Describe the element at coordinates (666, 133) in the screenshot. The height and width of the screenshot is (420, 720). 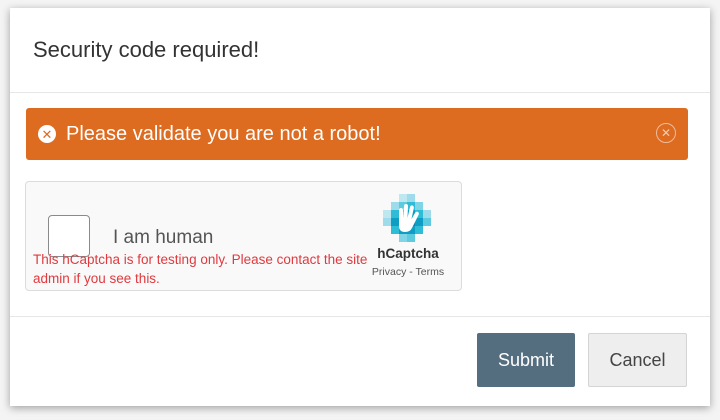
I see `close-circle-icon: ✕` at that location.